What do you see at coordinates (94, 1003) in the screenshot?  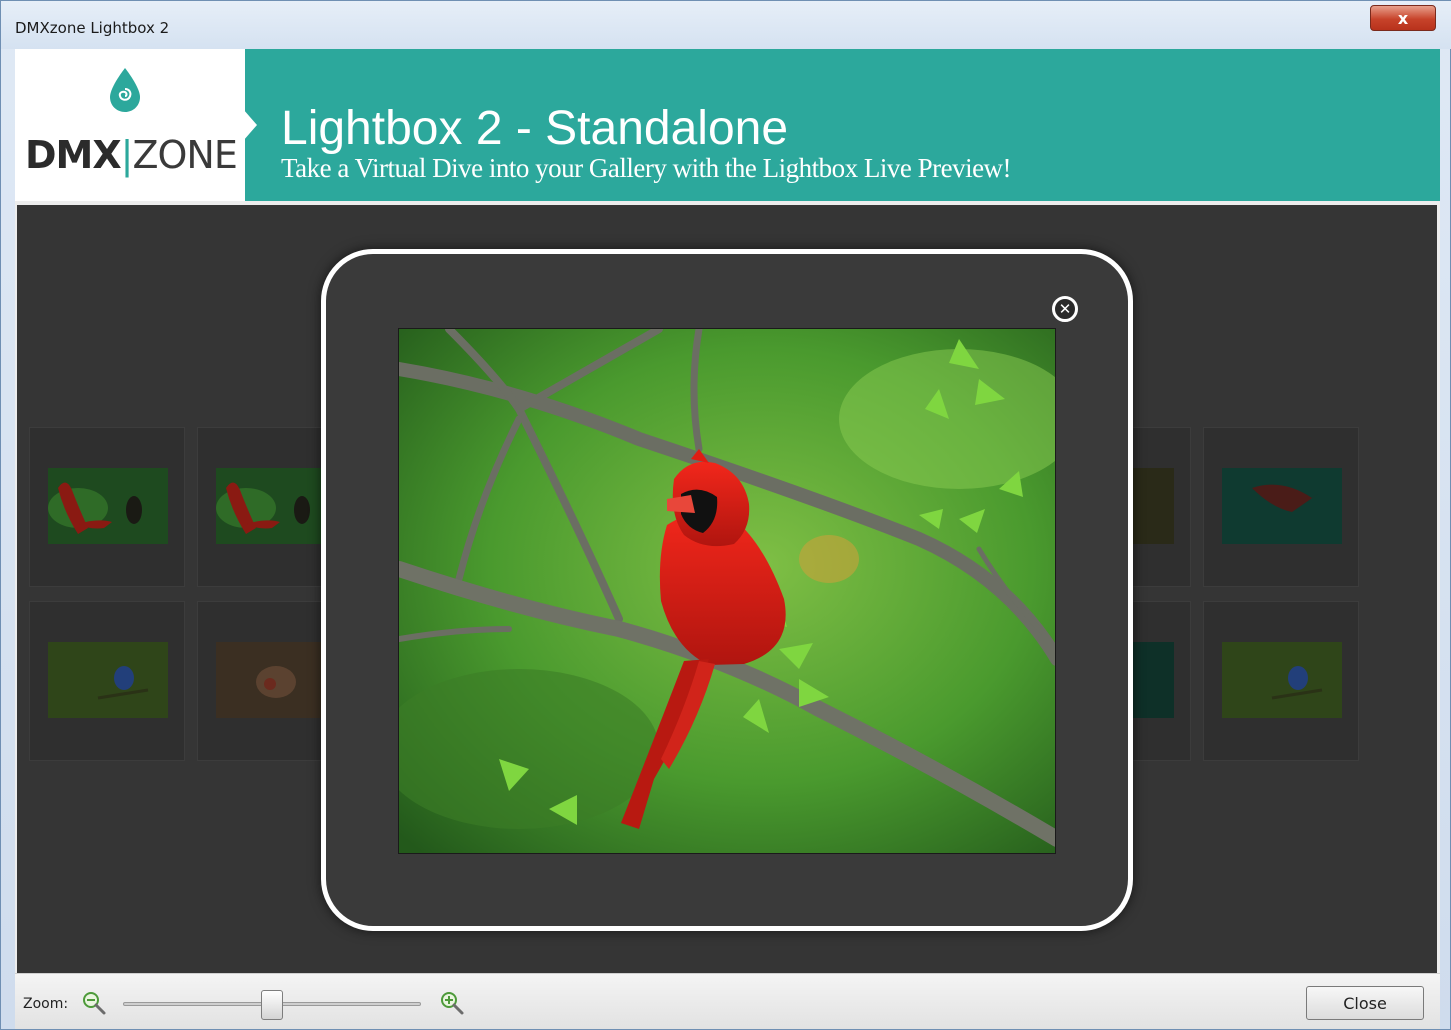 I see `zoom-out-icon` at bounding box center [94, 1003].